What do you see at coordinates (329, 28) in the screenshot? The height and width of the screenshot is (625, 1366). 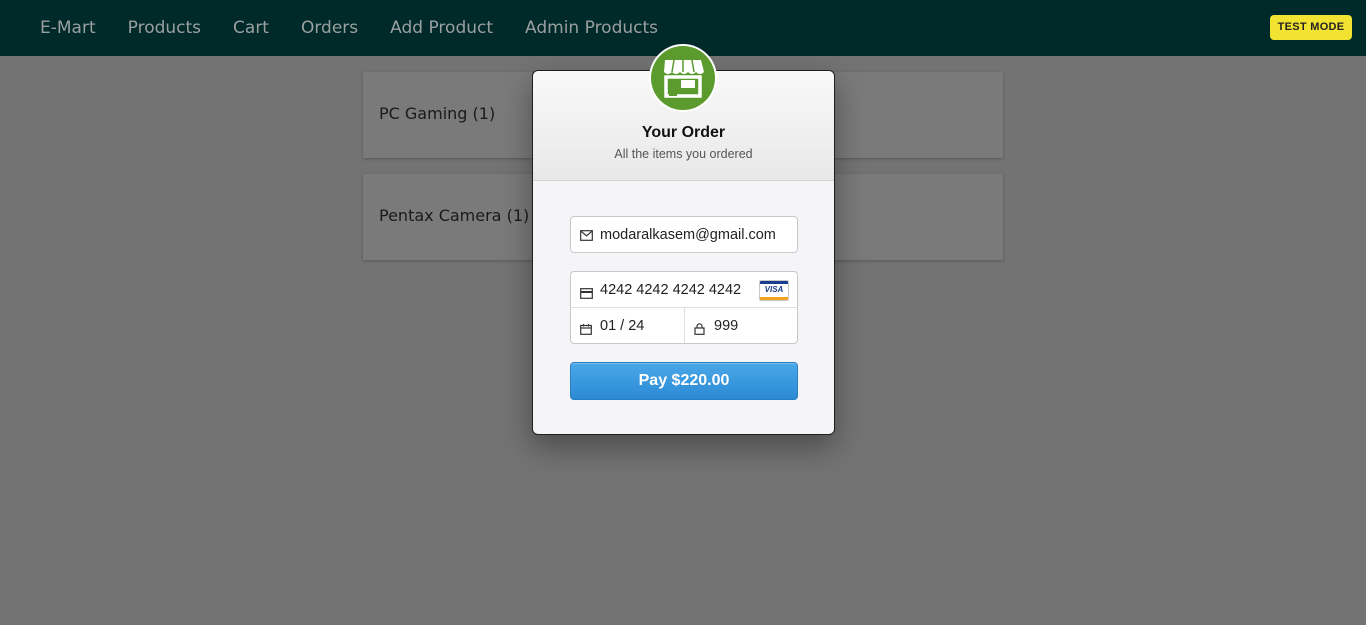 I see `nav-item-orders: Orders` at bounding box center [329, 28].